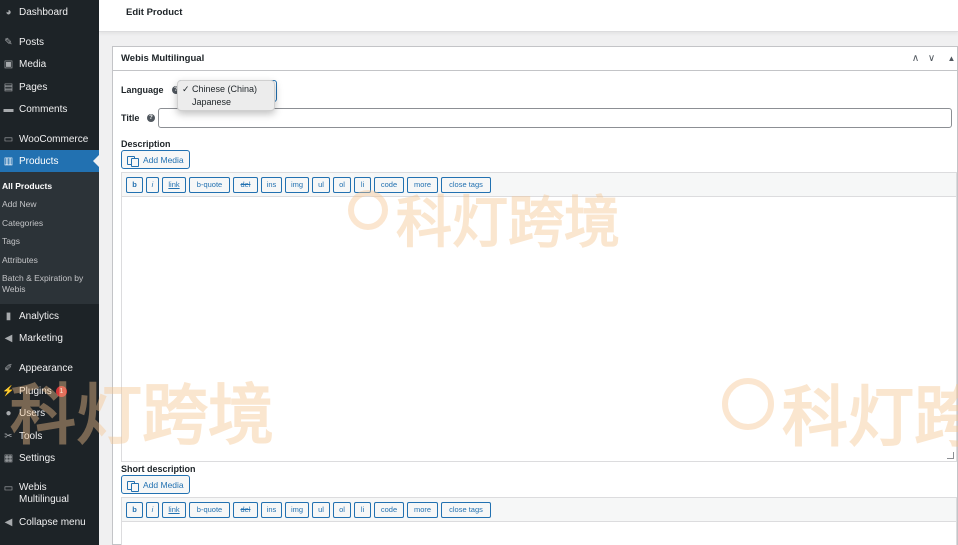 Image resolution: width=958 pixels, height=545 pixels. I want to click on sidebar-item-tools: ✂ Tools, so click(49, 436).